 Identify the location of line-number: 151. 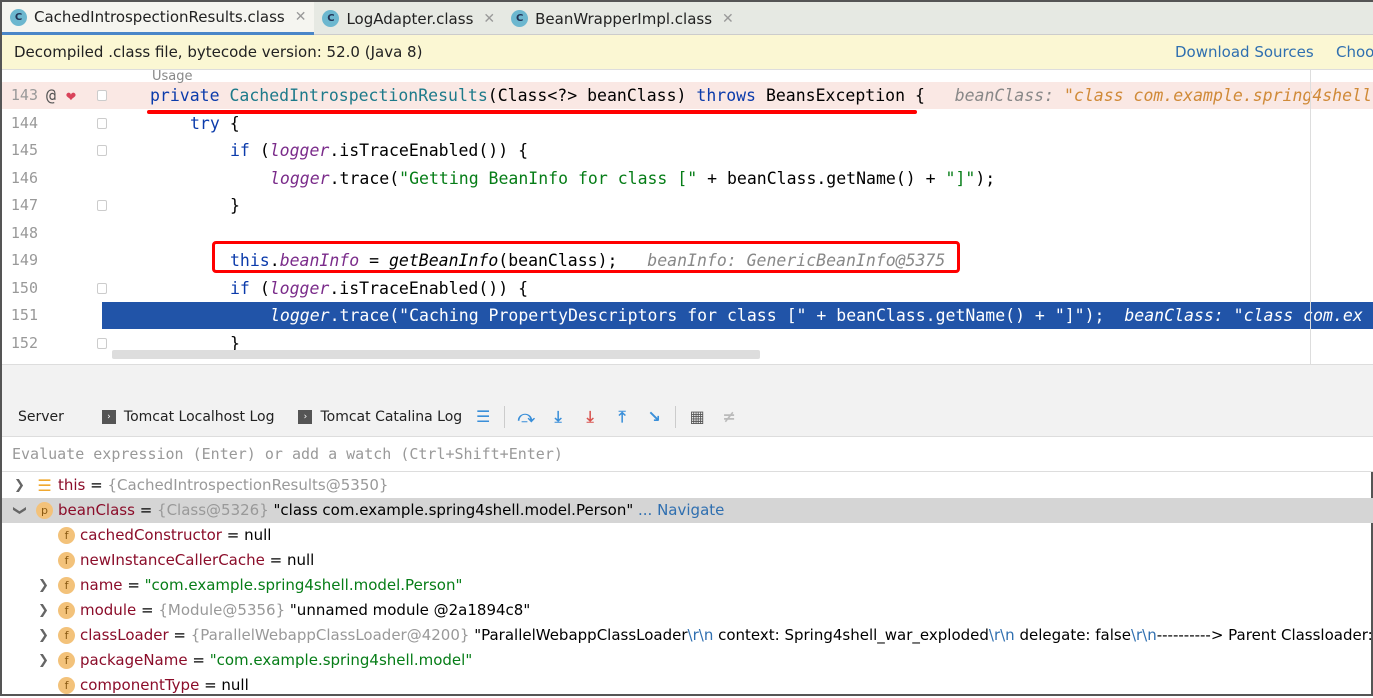
(52, 315).